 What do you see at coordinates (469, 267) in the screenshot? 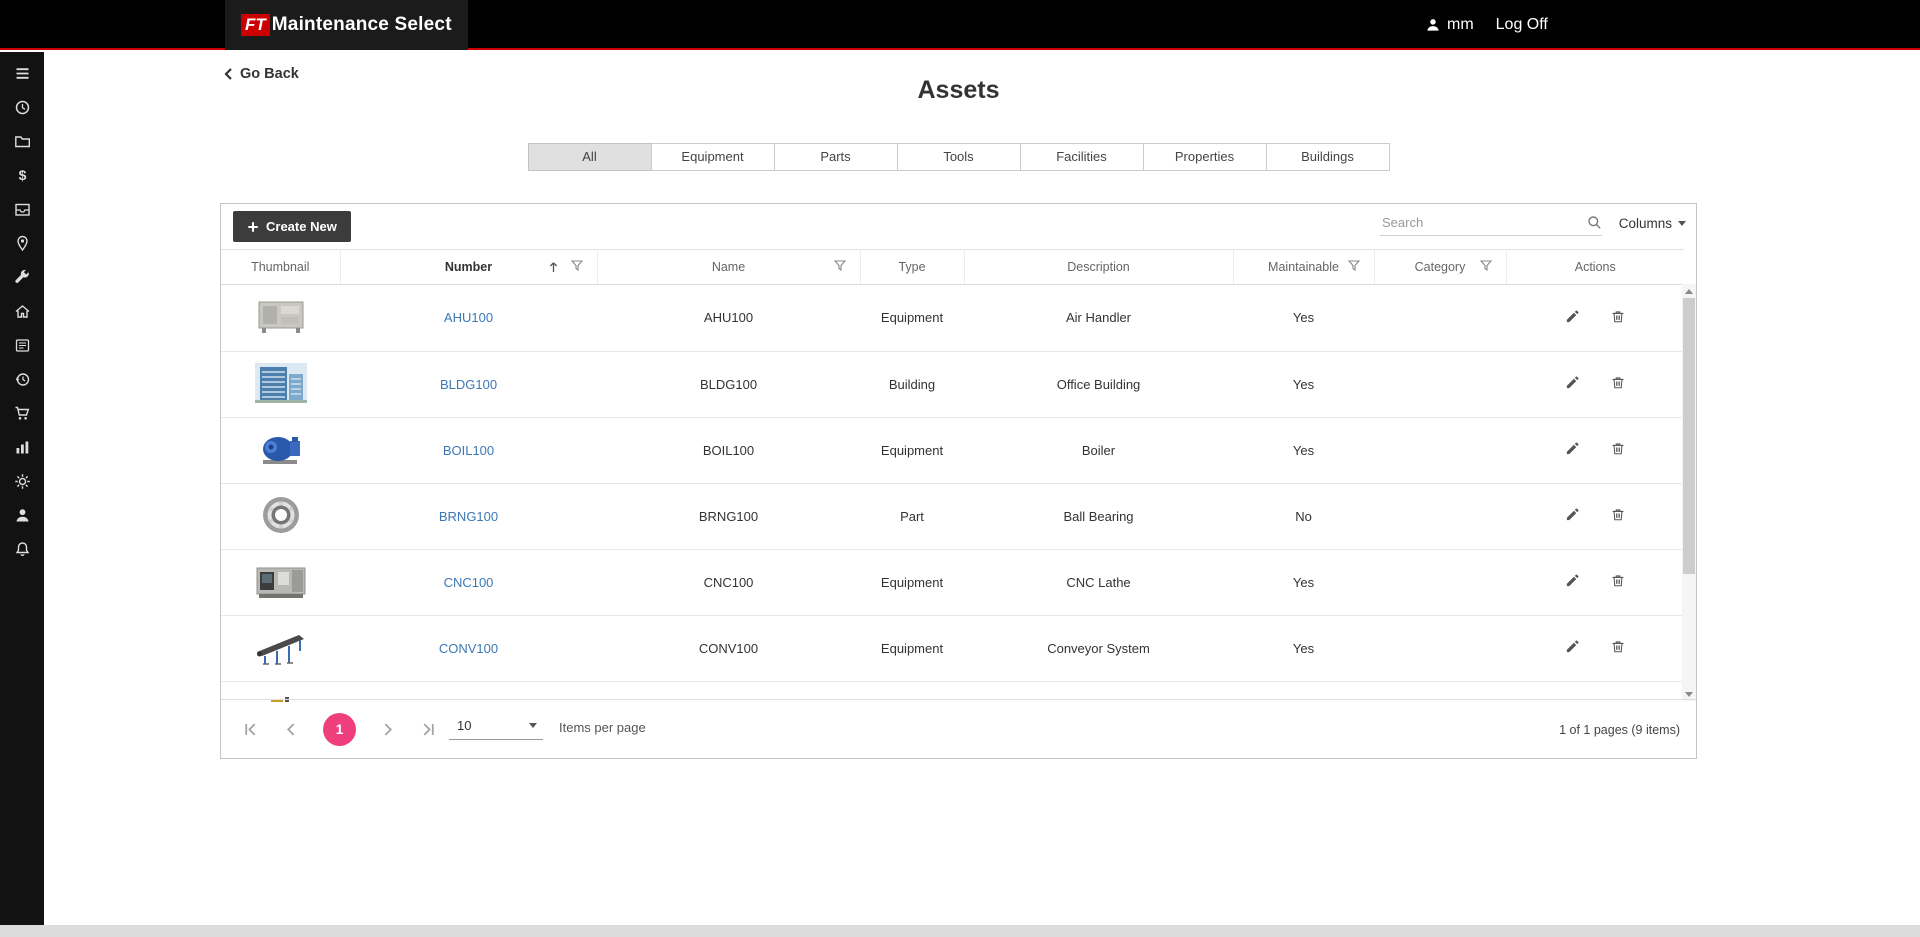
I see `col-header-number: Number` at bounding box center [469, 267].